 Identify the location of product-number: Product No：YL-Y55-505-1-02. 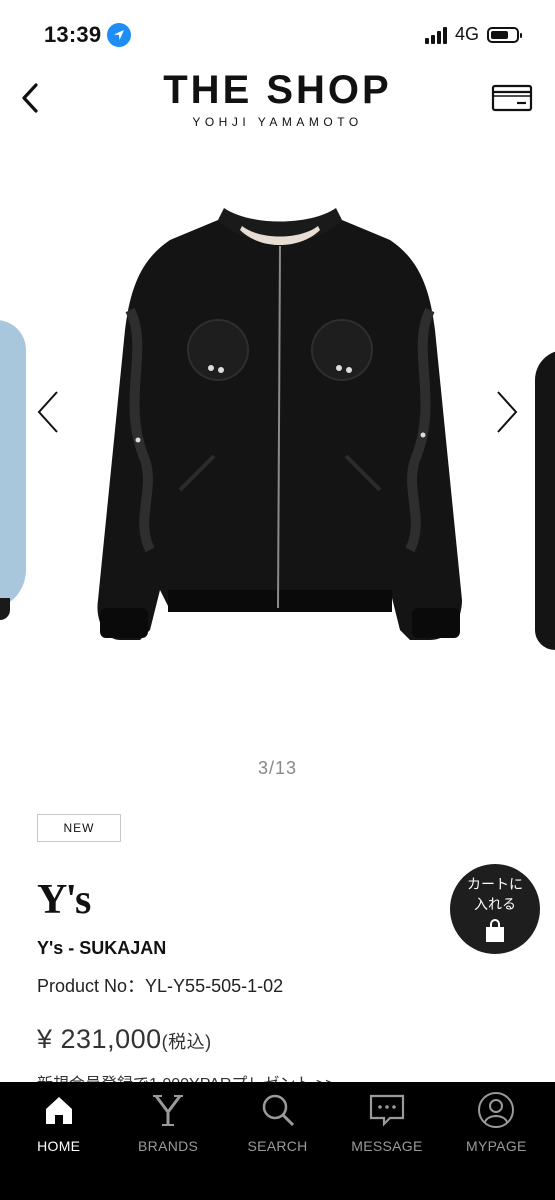
(160, 986).